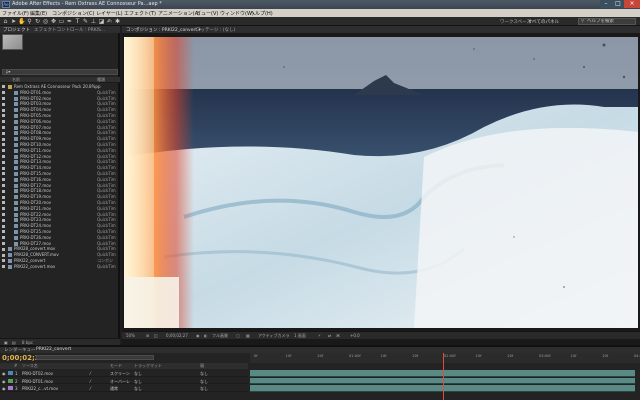  What do you see at coordinates (85, 21) in the screenshot?
I see `brush-tool-icon: ✎` at bounding box center [85, 21].